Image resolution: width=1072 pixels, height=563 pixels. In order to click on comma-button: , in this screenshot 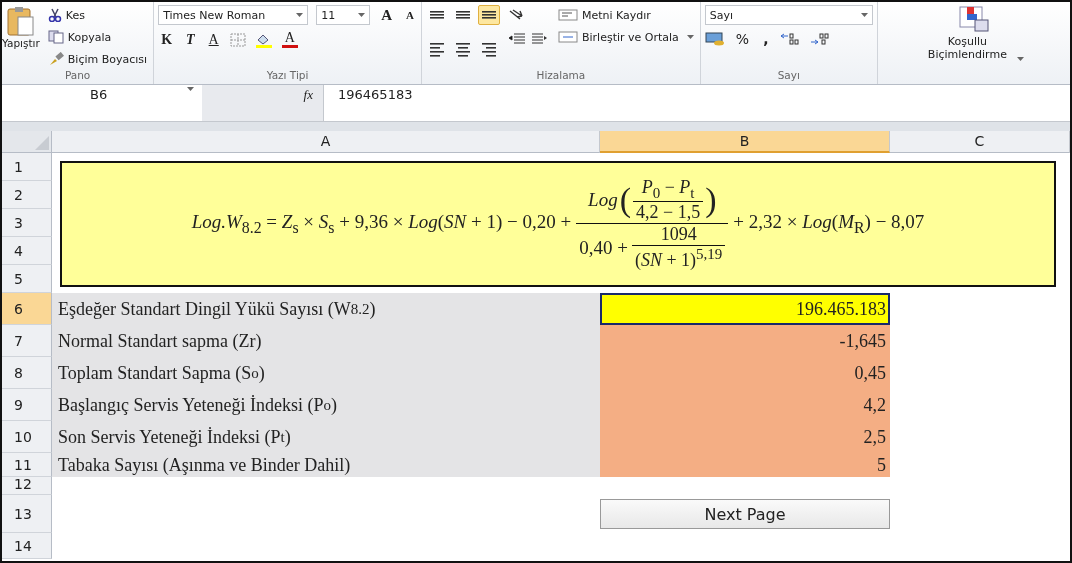, I will do `click(766, 39)`.